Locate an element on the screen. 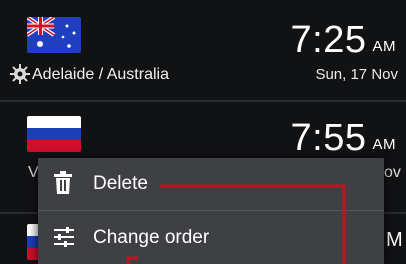  date-label: Sun, 17 Nov is located at coordinates (356, 74).